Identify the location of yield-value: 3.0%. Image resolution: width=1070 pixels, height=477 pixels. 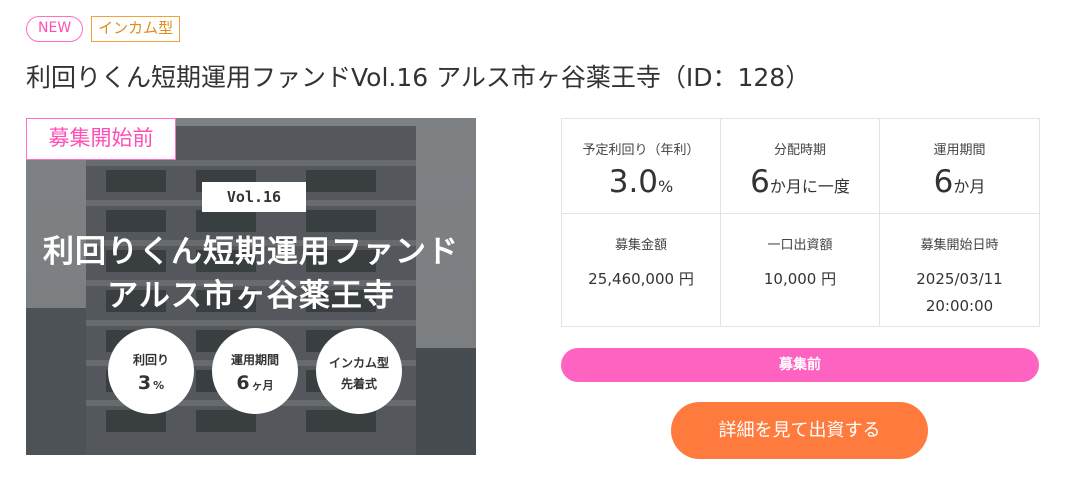
(641, 182).